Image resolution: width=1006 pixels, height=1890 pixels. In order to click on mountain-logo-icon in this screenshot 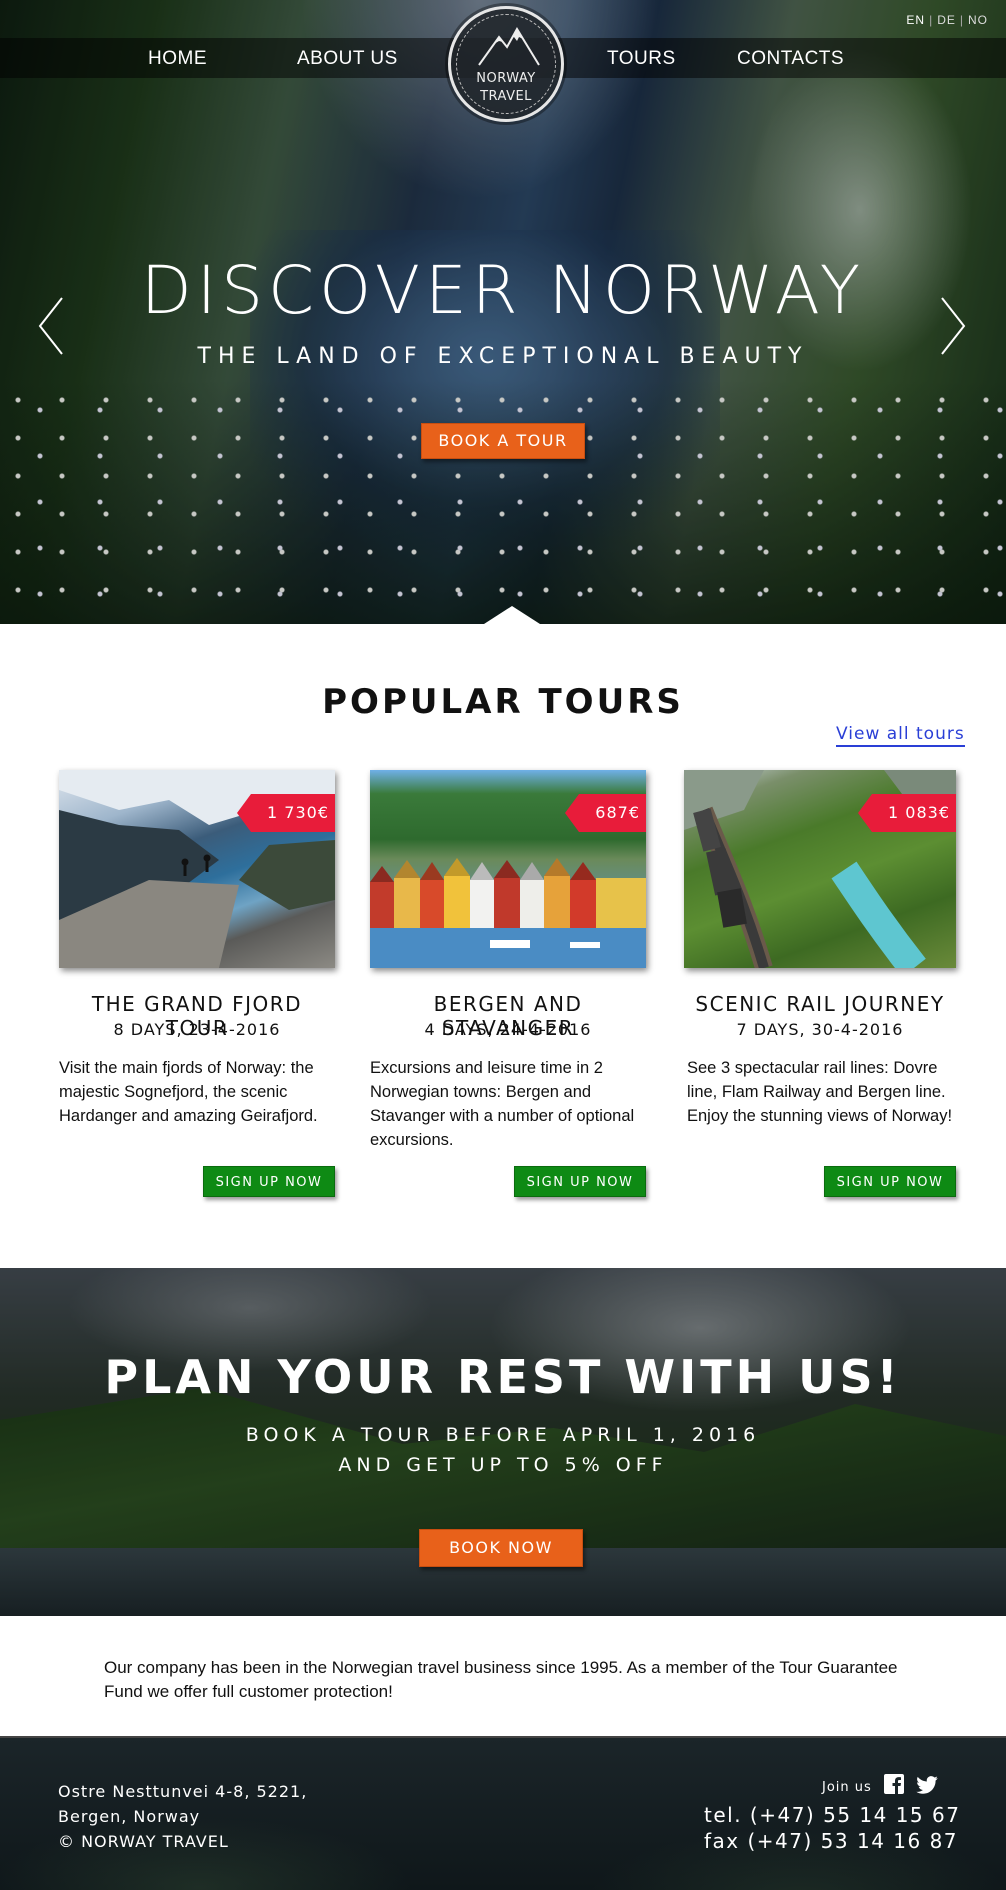, I will do `click(509, 46)`.